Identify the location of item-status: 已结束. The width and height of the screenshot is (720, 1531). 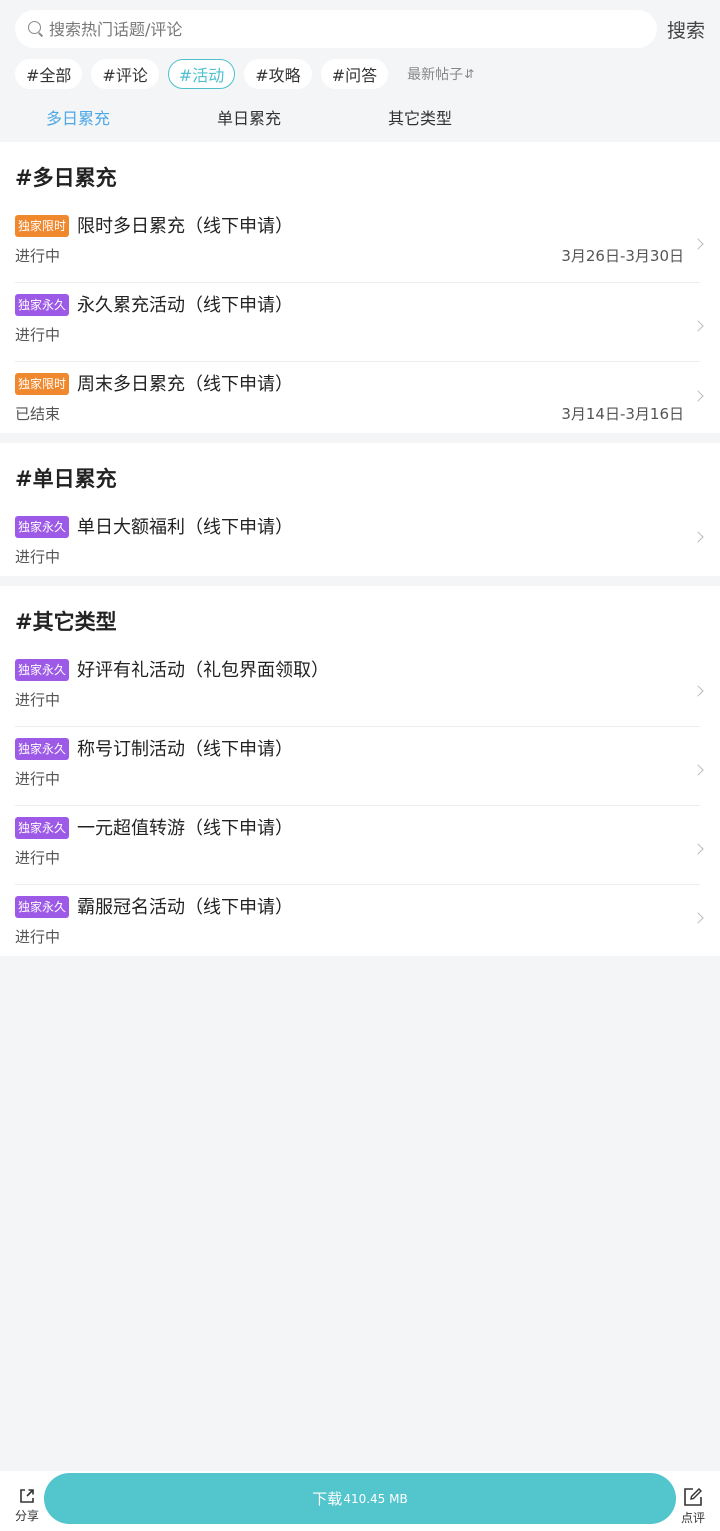
(38, 414).